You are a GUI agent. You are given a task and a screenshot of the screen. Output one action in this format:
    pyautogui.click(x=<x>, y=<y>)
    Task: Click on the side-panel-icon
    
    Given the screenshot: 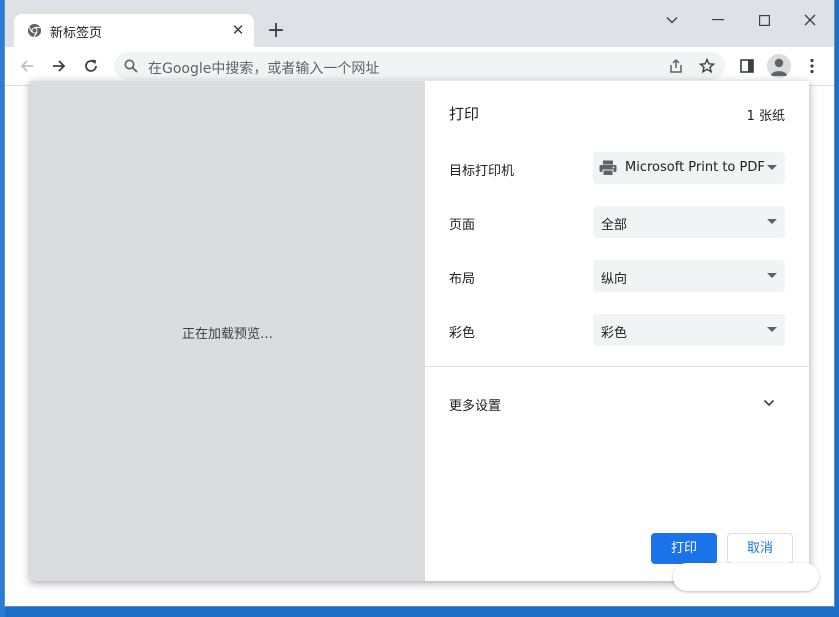 What is the action you would take?
    pyautogui.click(x=747, y=66)
    